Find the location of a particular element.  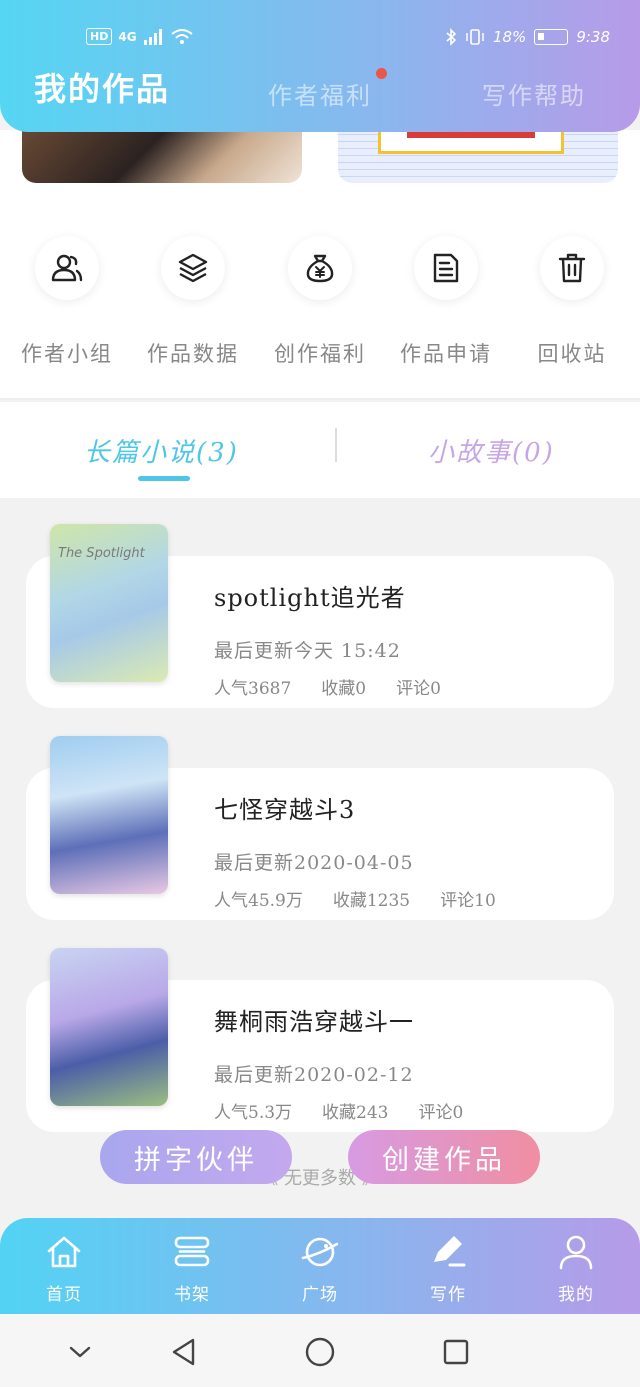

back-button is located at coordinates (184, 1352).